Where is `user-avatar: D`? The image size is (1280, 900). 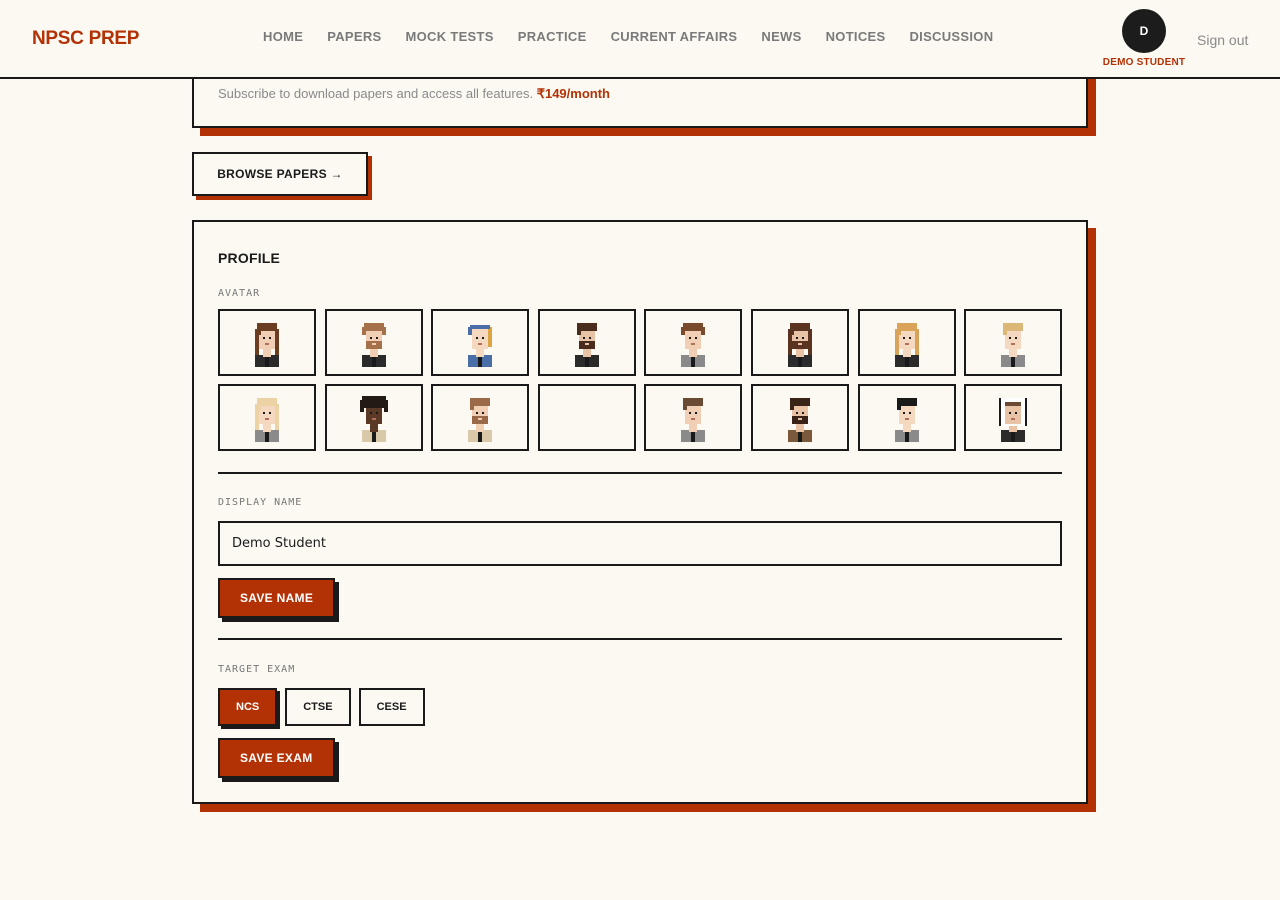 user-avatar: D is located at coordinates (1144, 31).